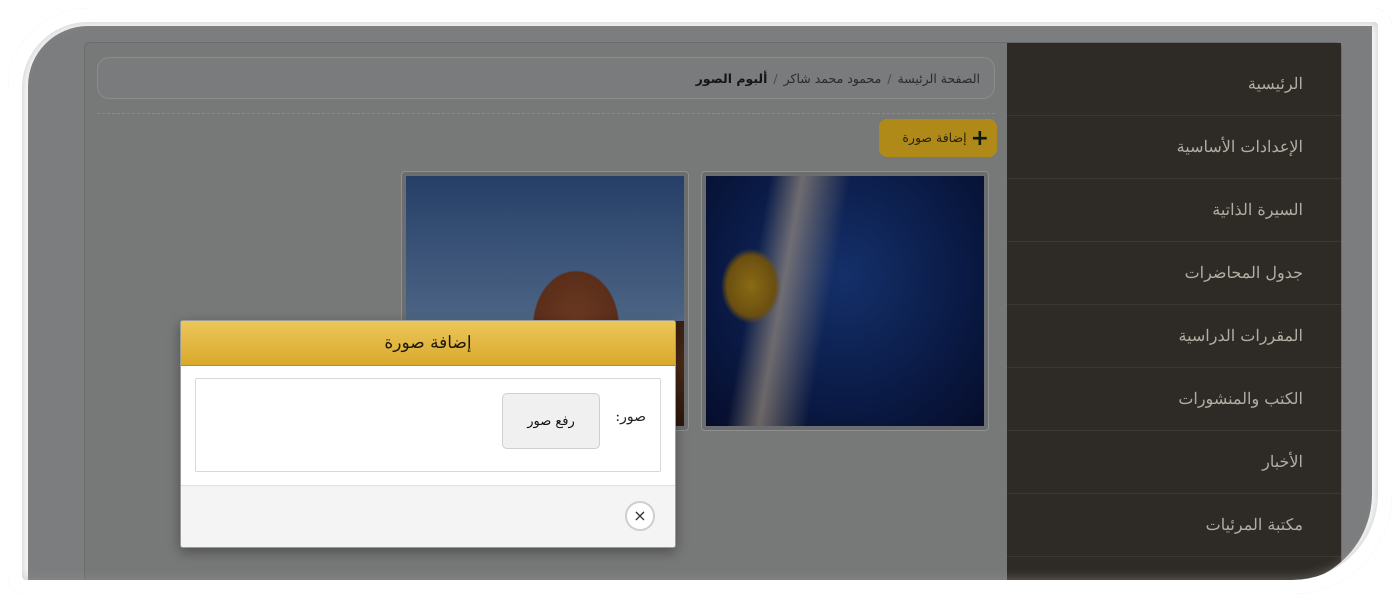 This screenshot has height=602, width=1400. What do you see at coordinates (1174, 84) in the screenshot?
I see `sidebar-item-home: الرئيسية` at bounding box center [1174, 84].